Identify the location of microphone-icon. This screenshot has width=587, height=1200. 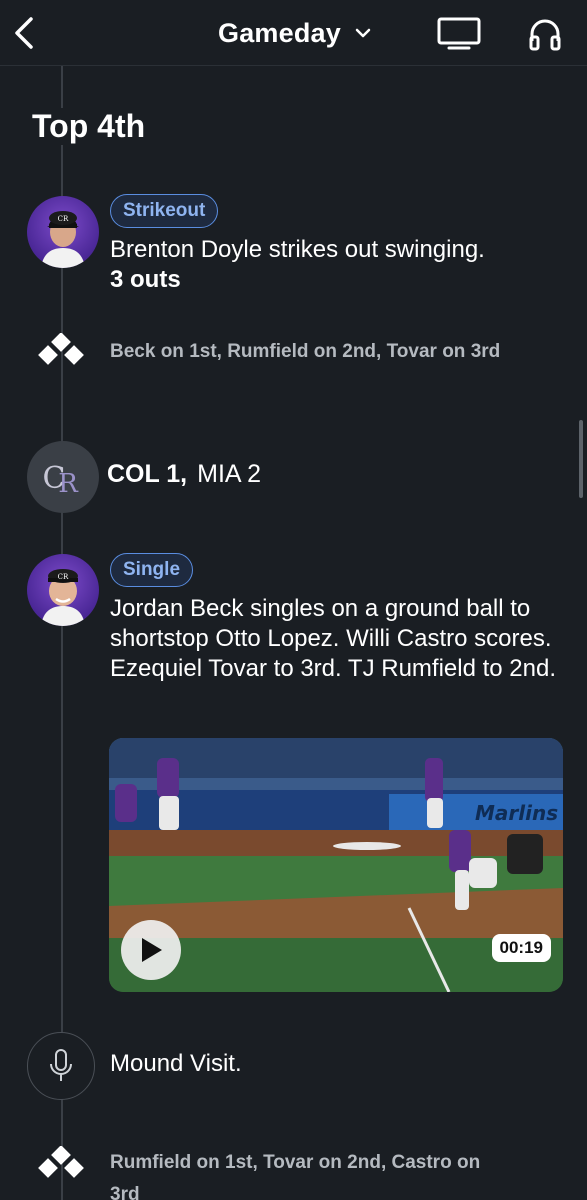
(61, 1065).